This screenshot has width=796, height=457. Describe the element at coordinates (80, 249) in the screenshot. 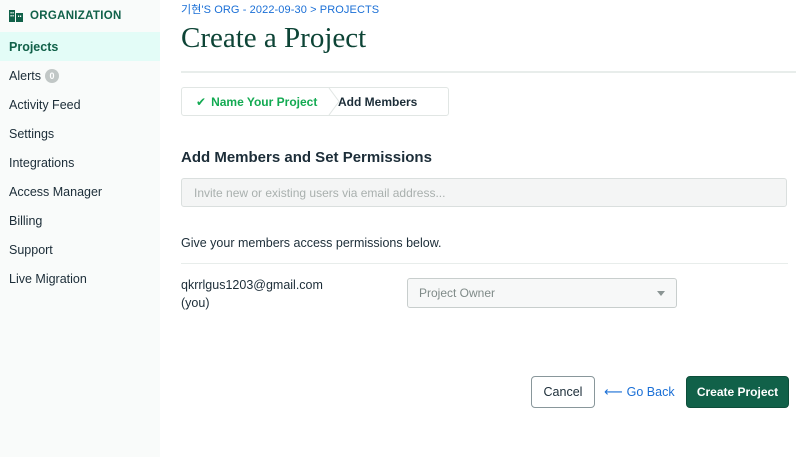

I see `sidebar-item-support: Support` at that location.